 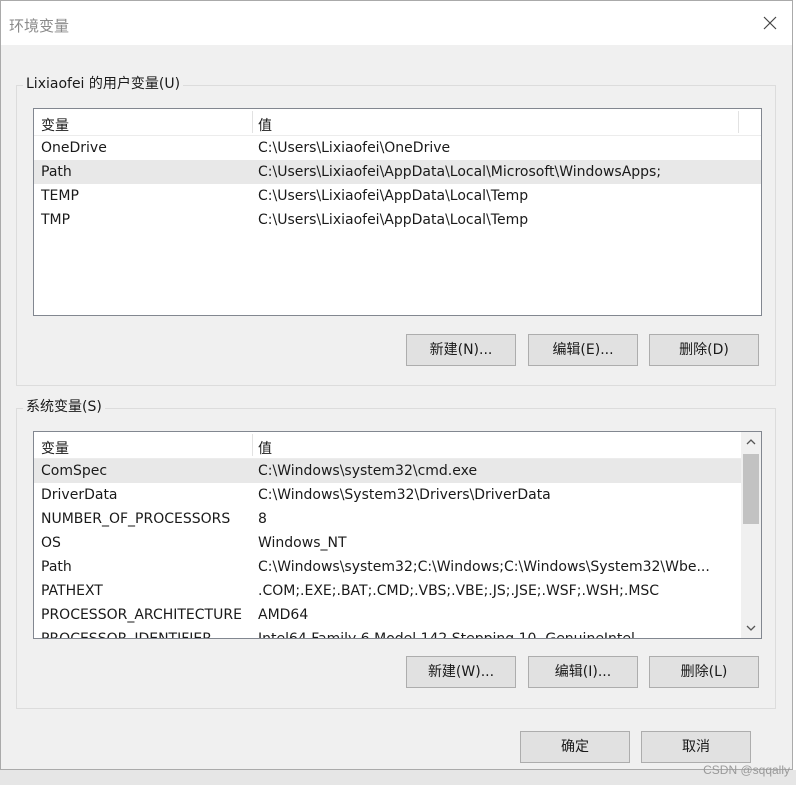 What do you see at coordinates (368, 471) in the screenshot?
I see `variable-value: C:\Windows\system32\cmd.exe` at bounding box center [368, 471].